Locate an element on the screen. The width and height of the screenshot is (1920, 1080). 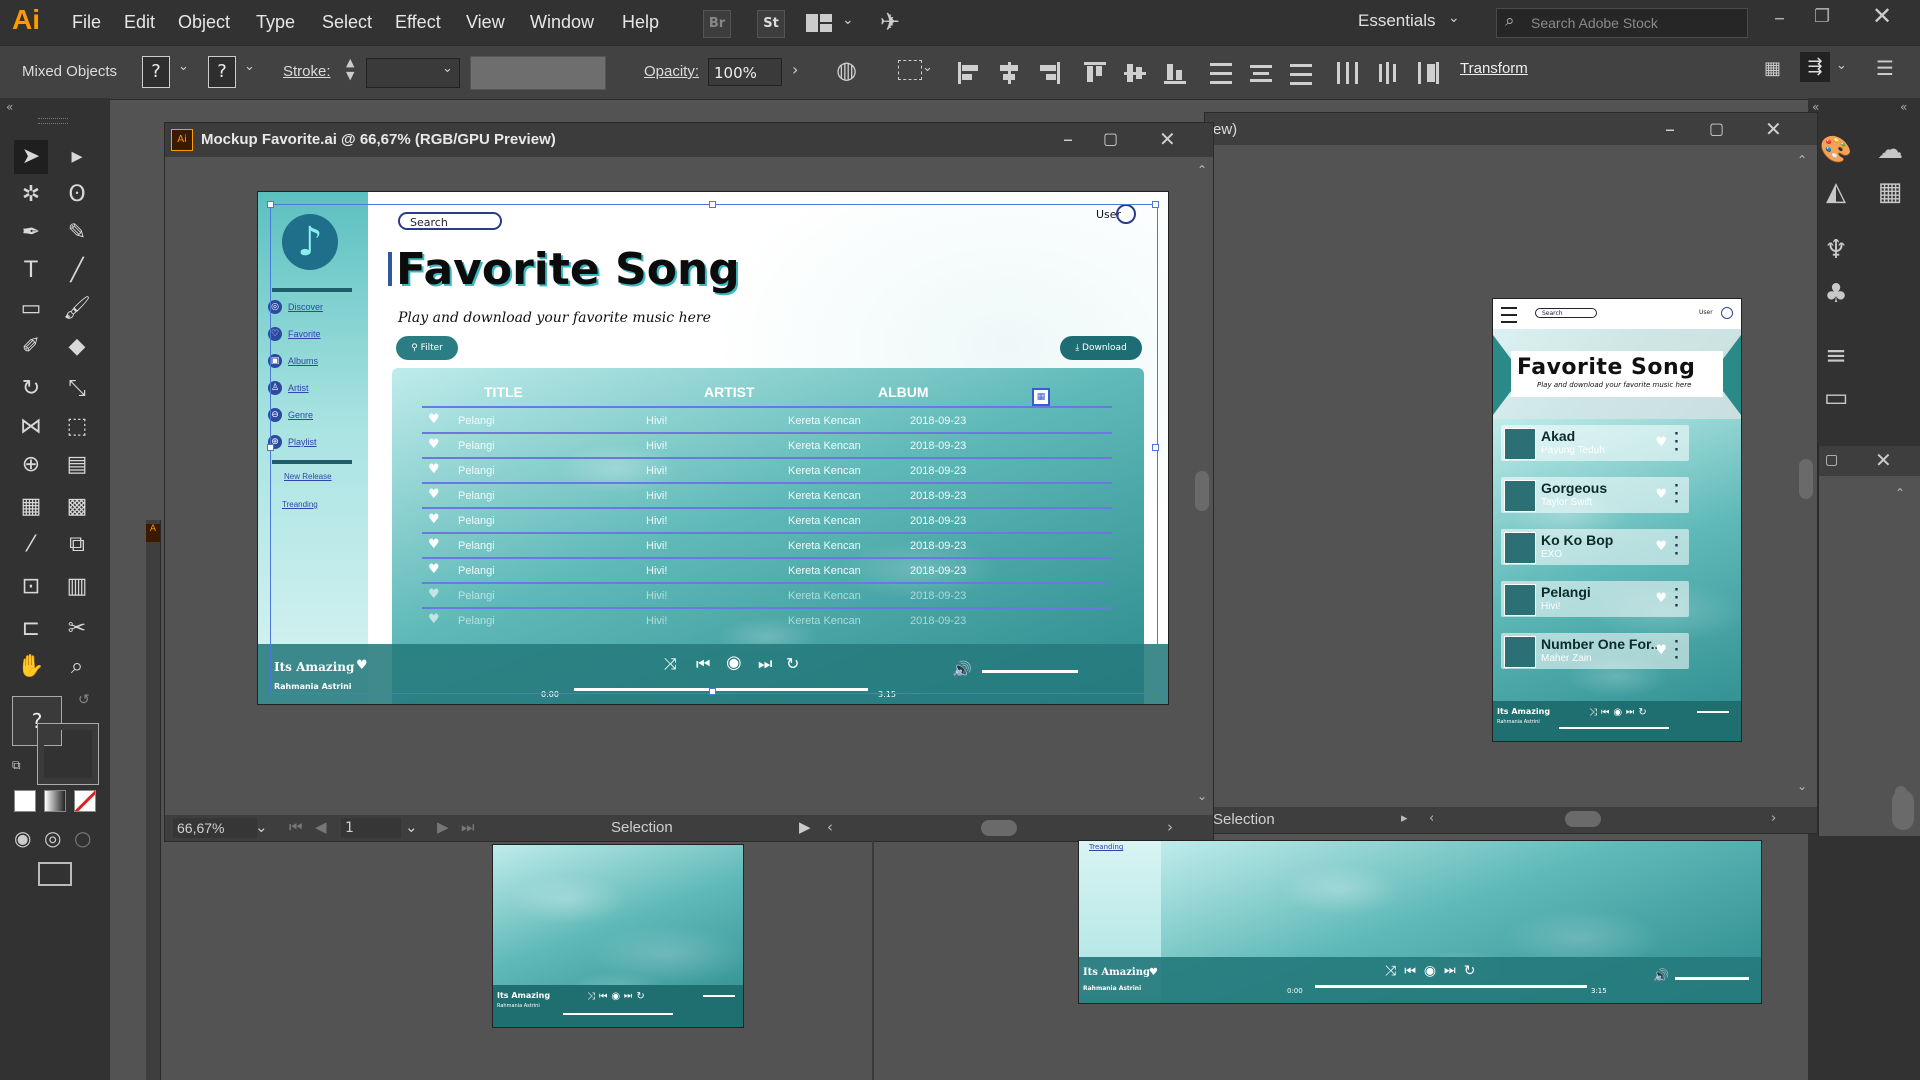
nav-treanding: Treanding is located at coordinates (300, 504).